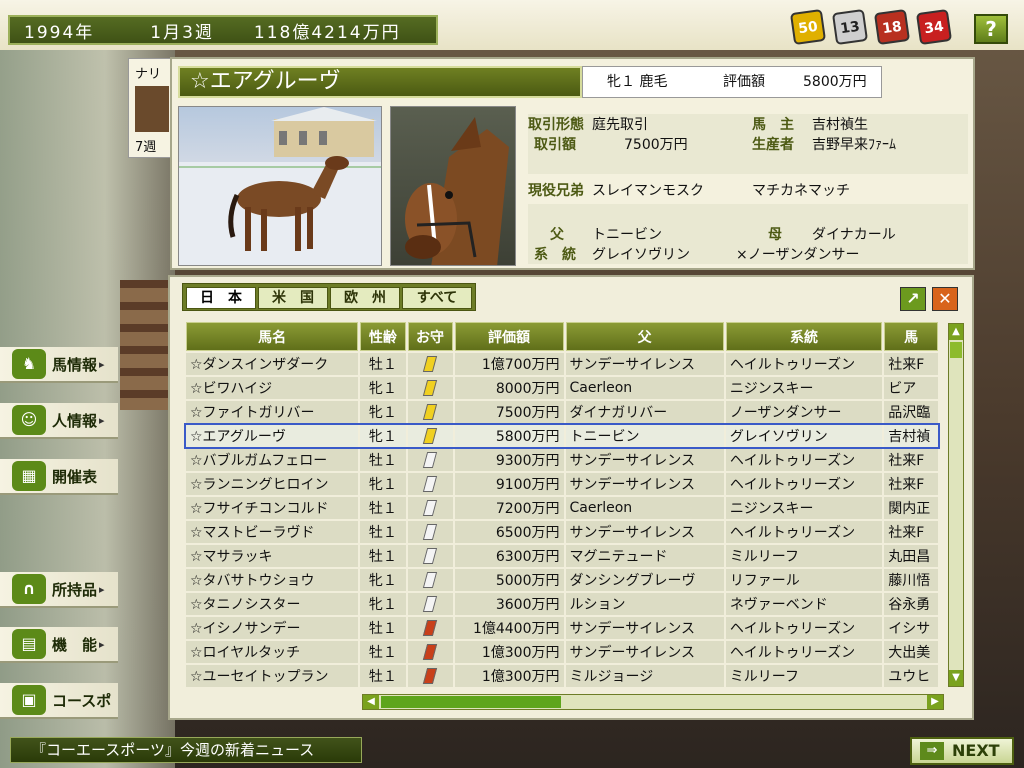  What do you see at coordinates (991, 29) in the screenshot?
I see `help-button: ?` at bounding box center [991, 29].